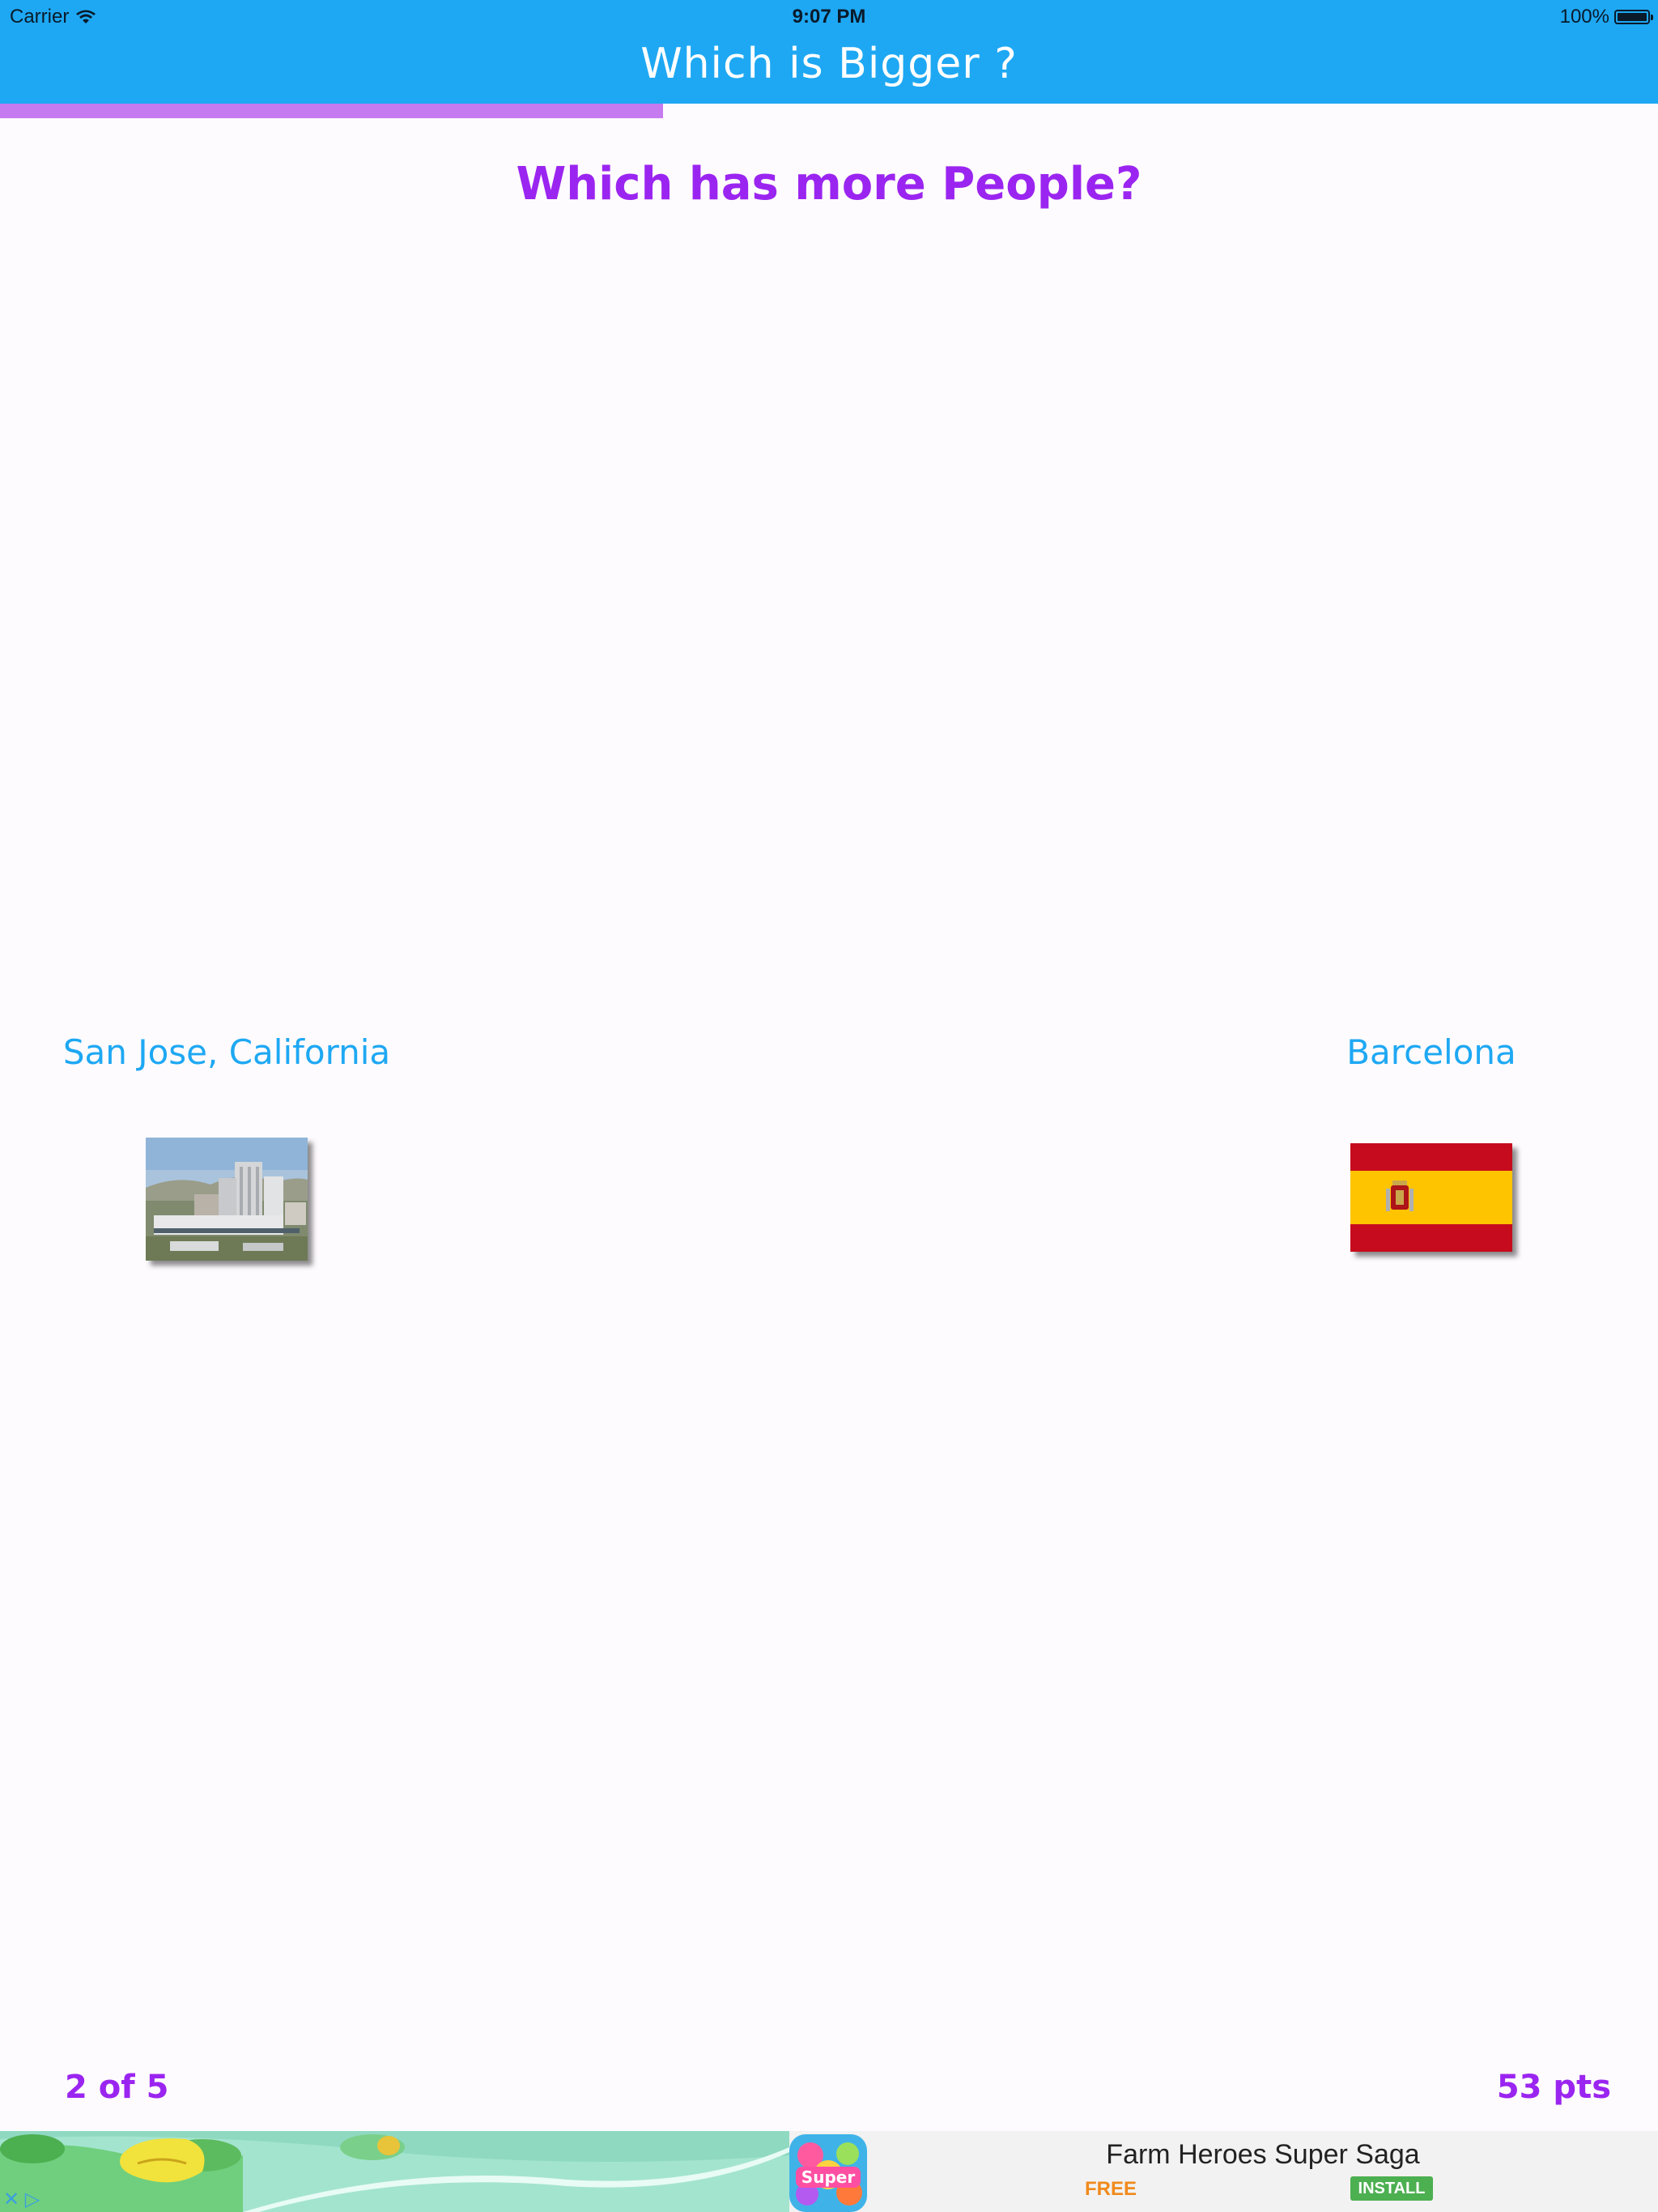 This screenshot has width=1658, height=2212. I want to click on option-left-label: San Jose, California, so click(227, 1052).